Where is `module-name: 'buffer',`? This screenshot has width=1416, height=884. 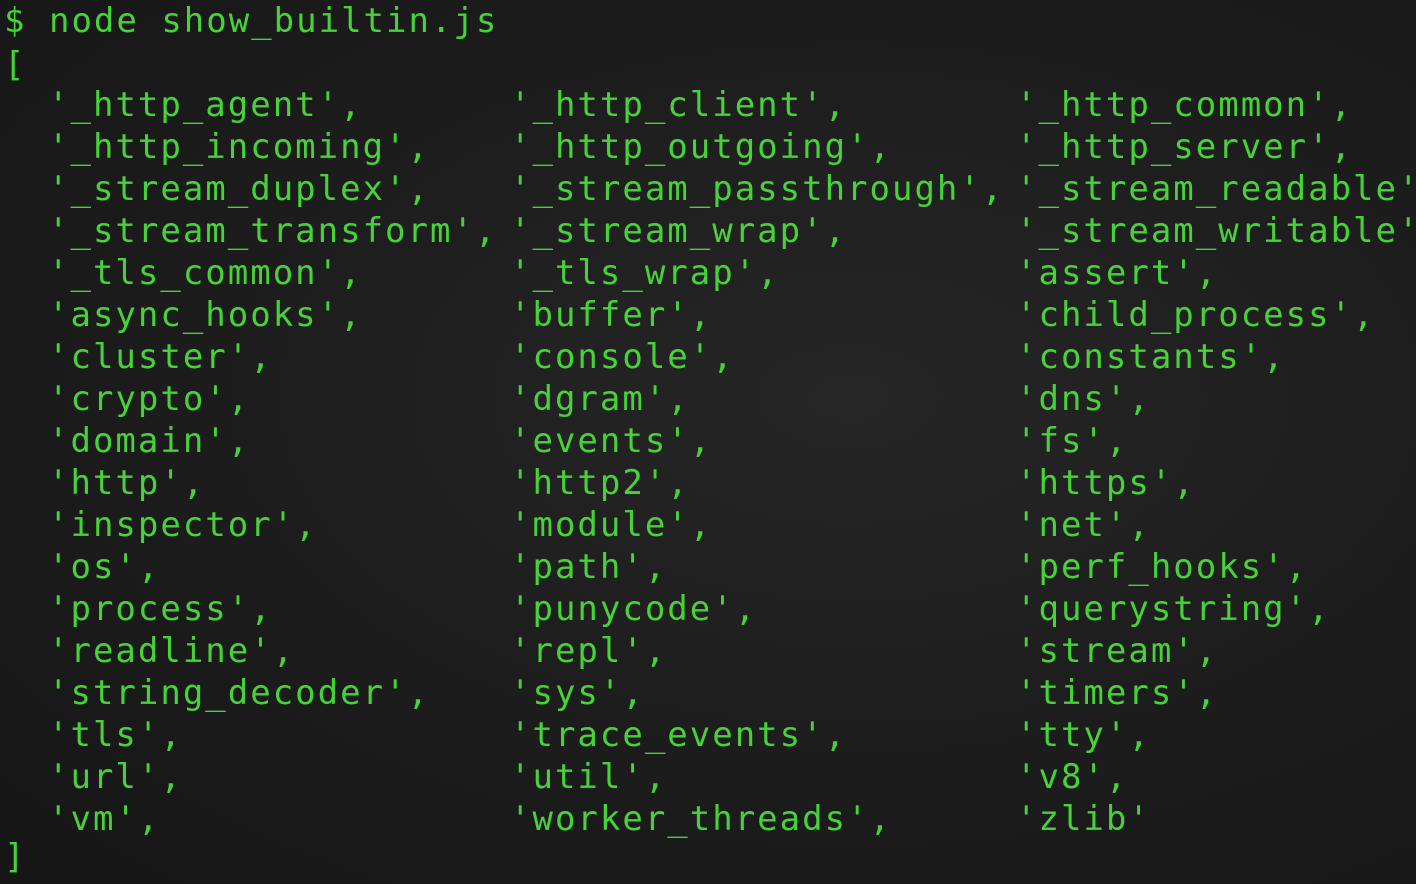
module-name: 'buffer', is located at coordinates (611, 315).